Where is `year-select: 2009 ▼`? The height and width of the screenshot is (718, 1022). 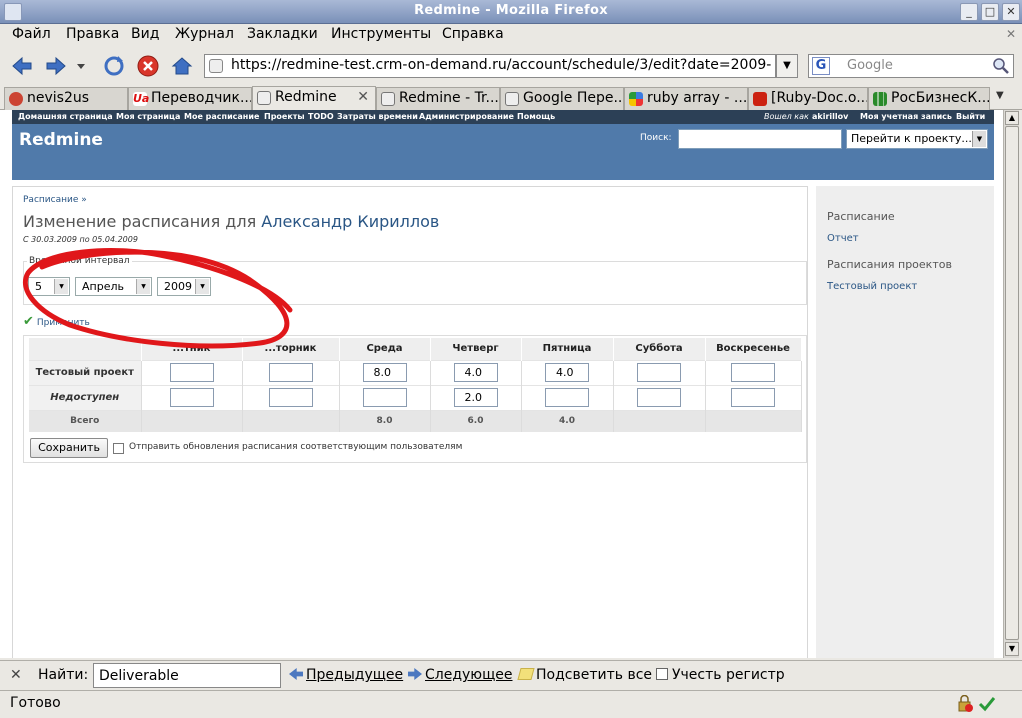 year-select: 2009 ▼ is located at coordinates (184, 286).